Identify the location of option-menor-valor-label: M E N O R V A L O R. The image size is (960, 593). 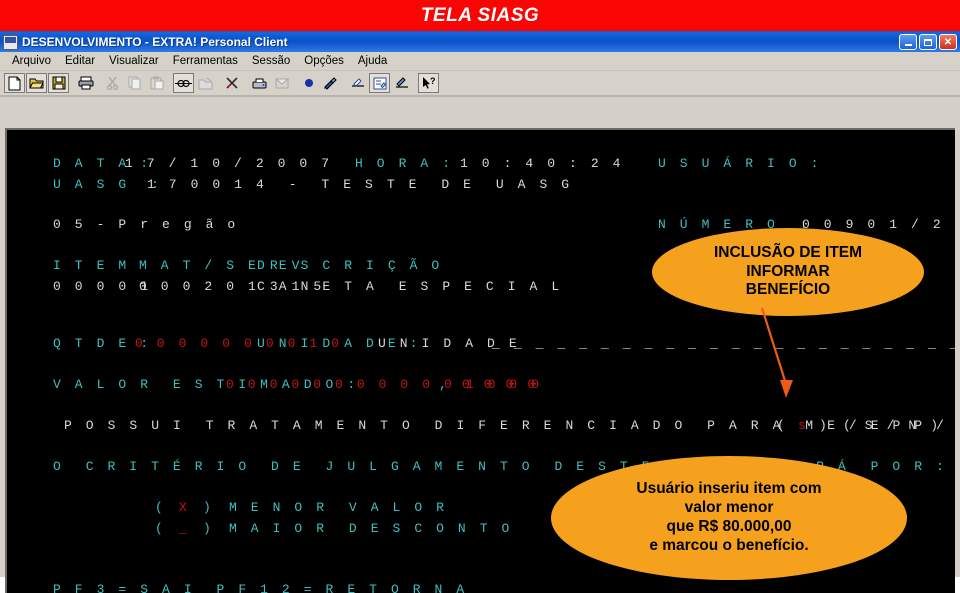
(338, 507).